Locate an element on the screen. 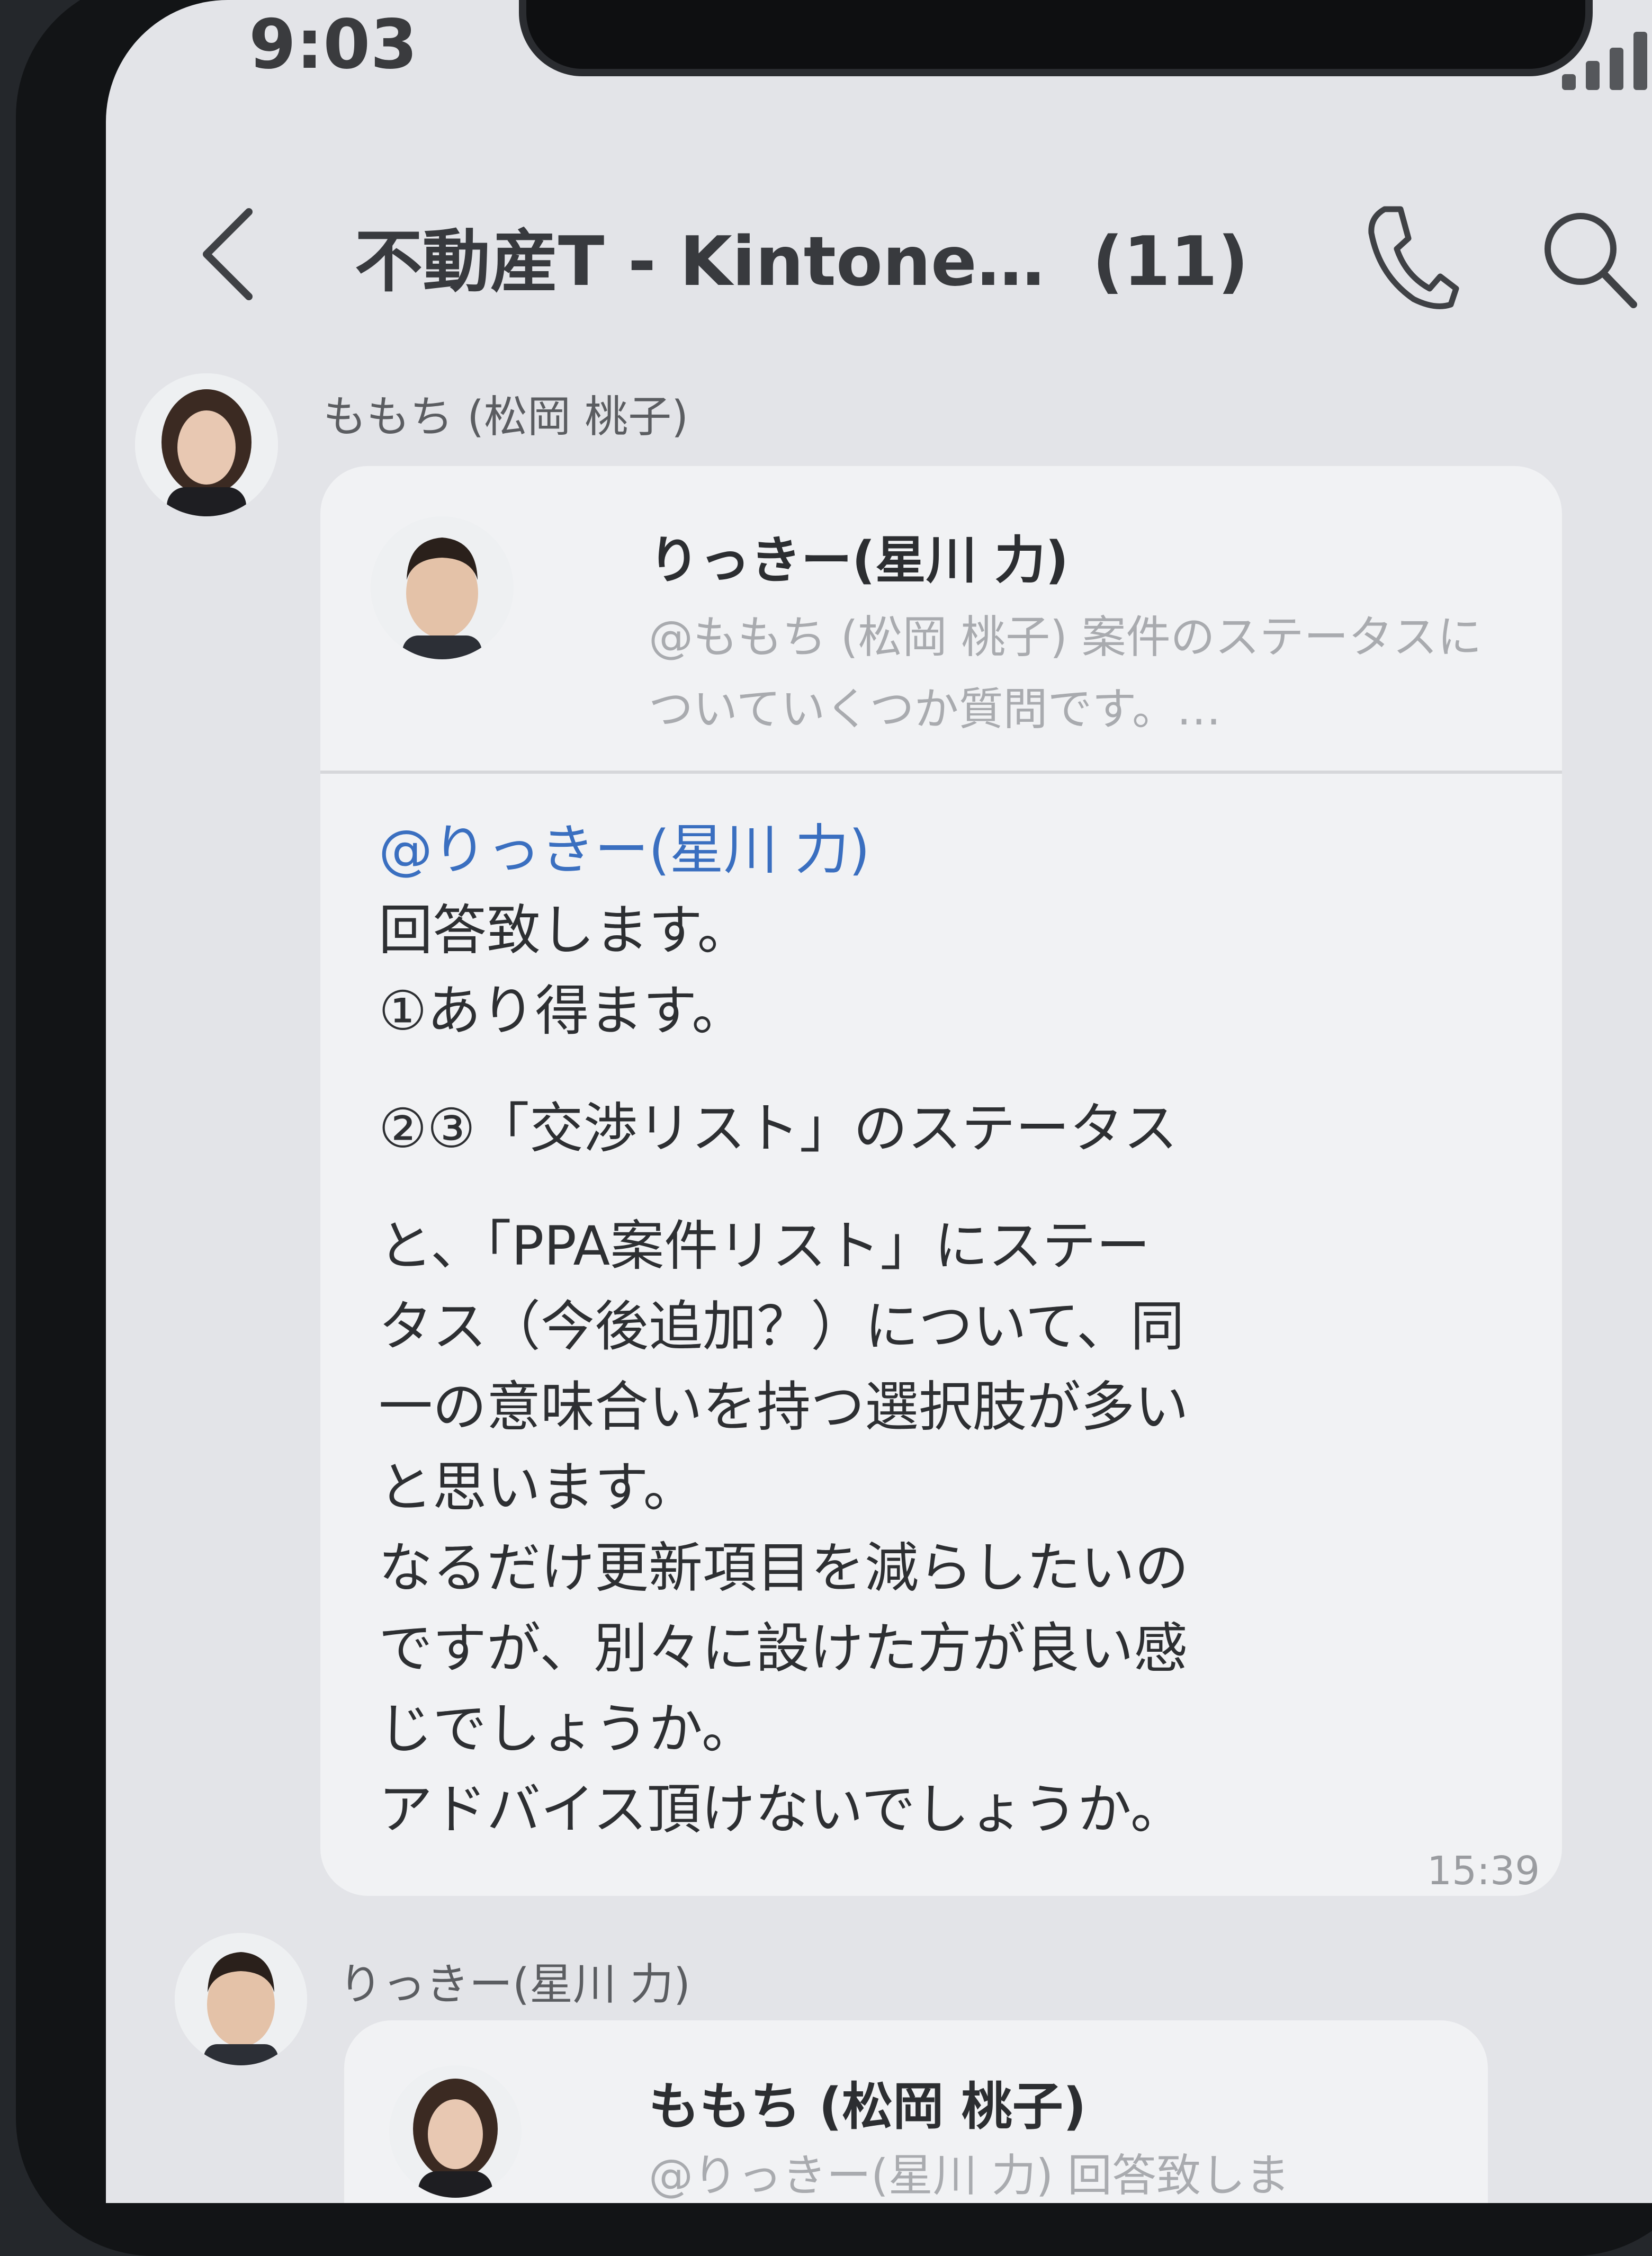  message-line: ②③「交渉リスト」のステータス is located at coordinates (778, 1128).